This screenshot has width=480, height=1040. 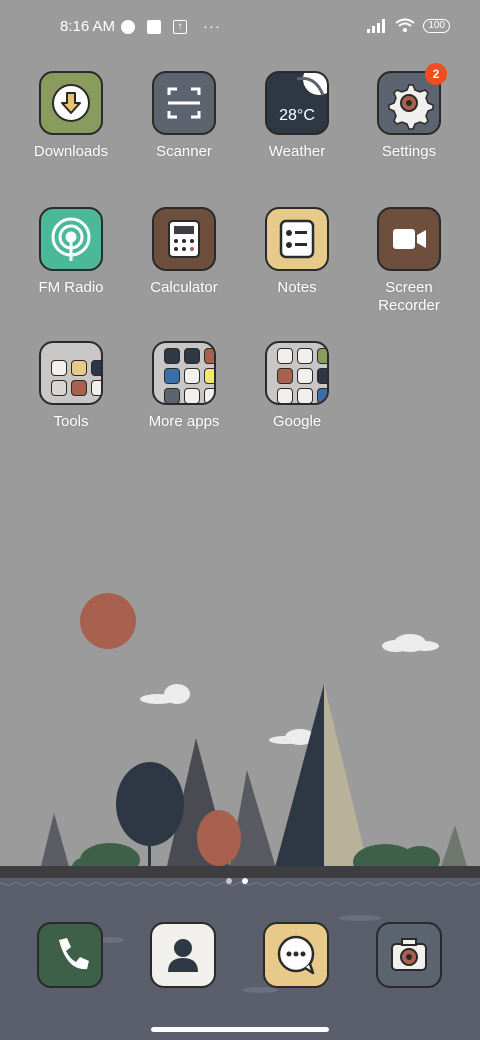 What do you see at coordinates (88, 26) in the screenshot?
I see `clock: 8:16 AM` at bounding box center [88, 26].